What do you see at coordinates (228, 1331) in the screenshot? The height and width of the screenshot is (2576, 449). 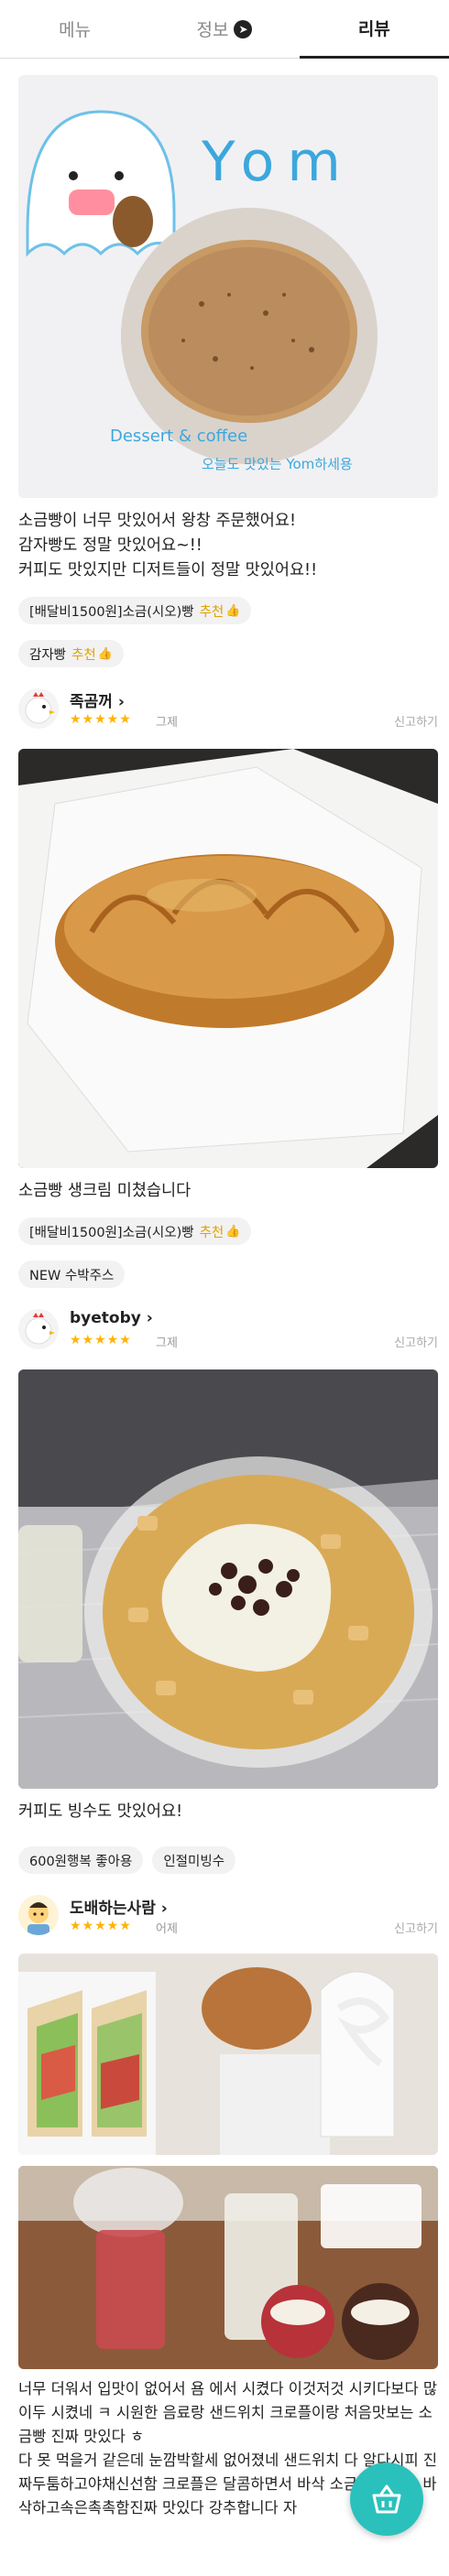 I see `reviewer-header: byetoby › ★★★★★ 그제 신고하기` at bounding box center [228, 1331].